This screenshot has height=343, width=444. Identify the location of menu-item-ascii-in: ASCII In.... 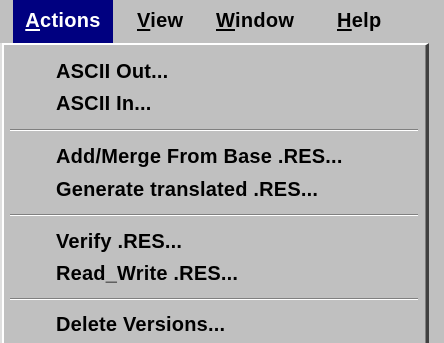
(104, 104).